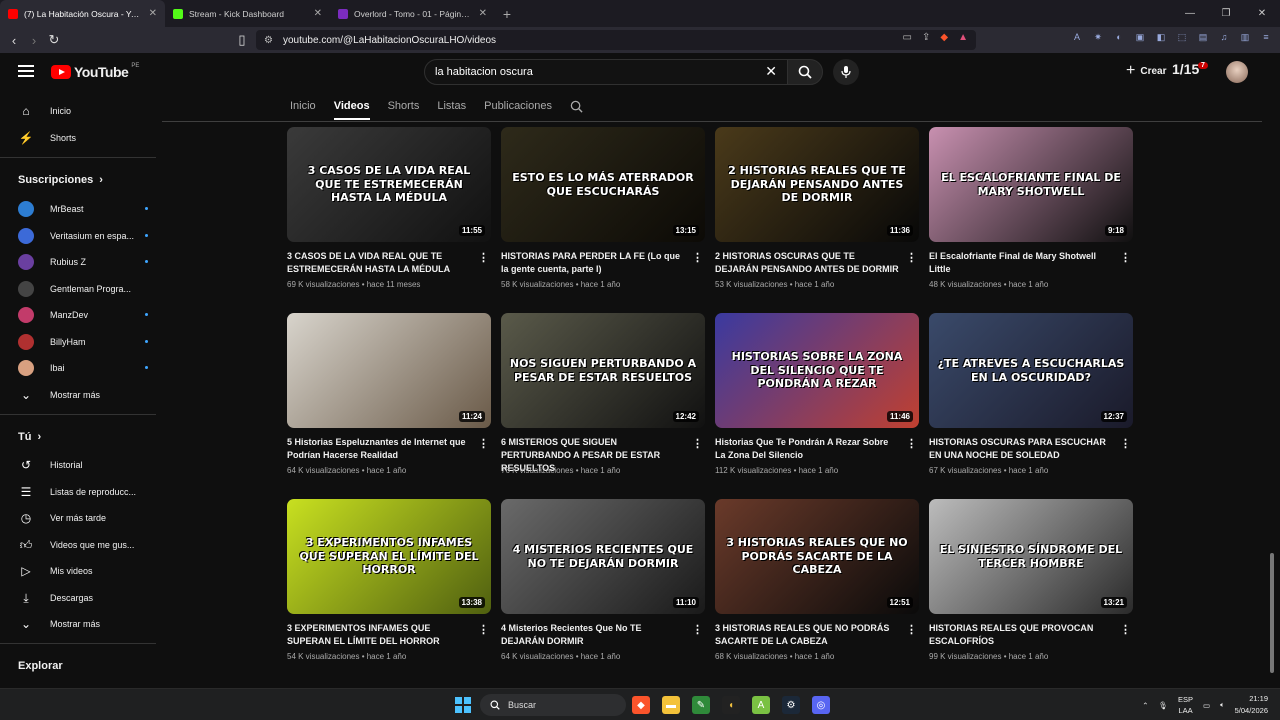 The width and height of the screenshot is (1280, 720). I want to click on steam-icon: ⚙, so click(791, 705).